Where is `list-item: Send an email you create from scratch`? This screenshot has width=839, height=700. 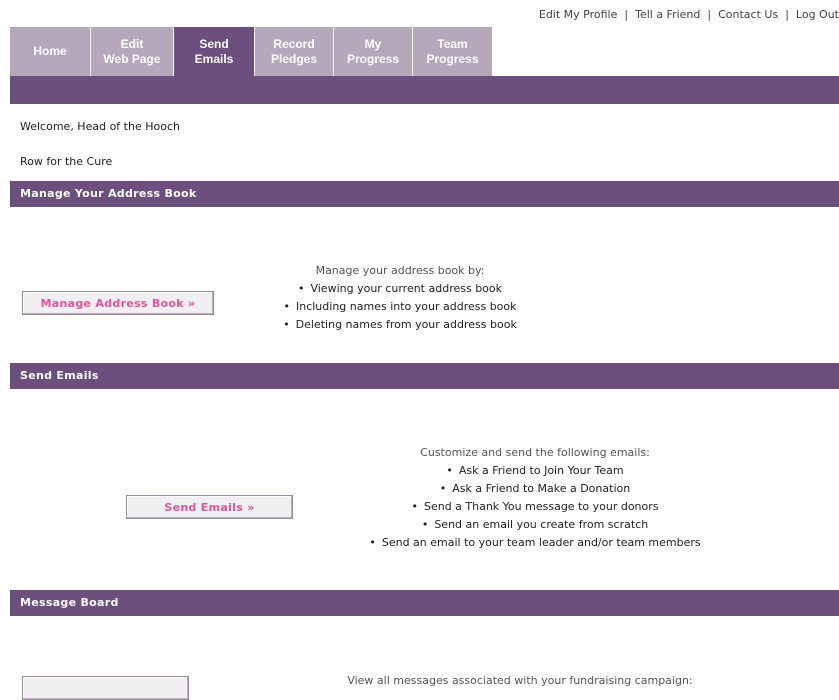 list-item: Send an email you create from scratch is located at coordinates (535, 525).